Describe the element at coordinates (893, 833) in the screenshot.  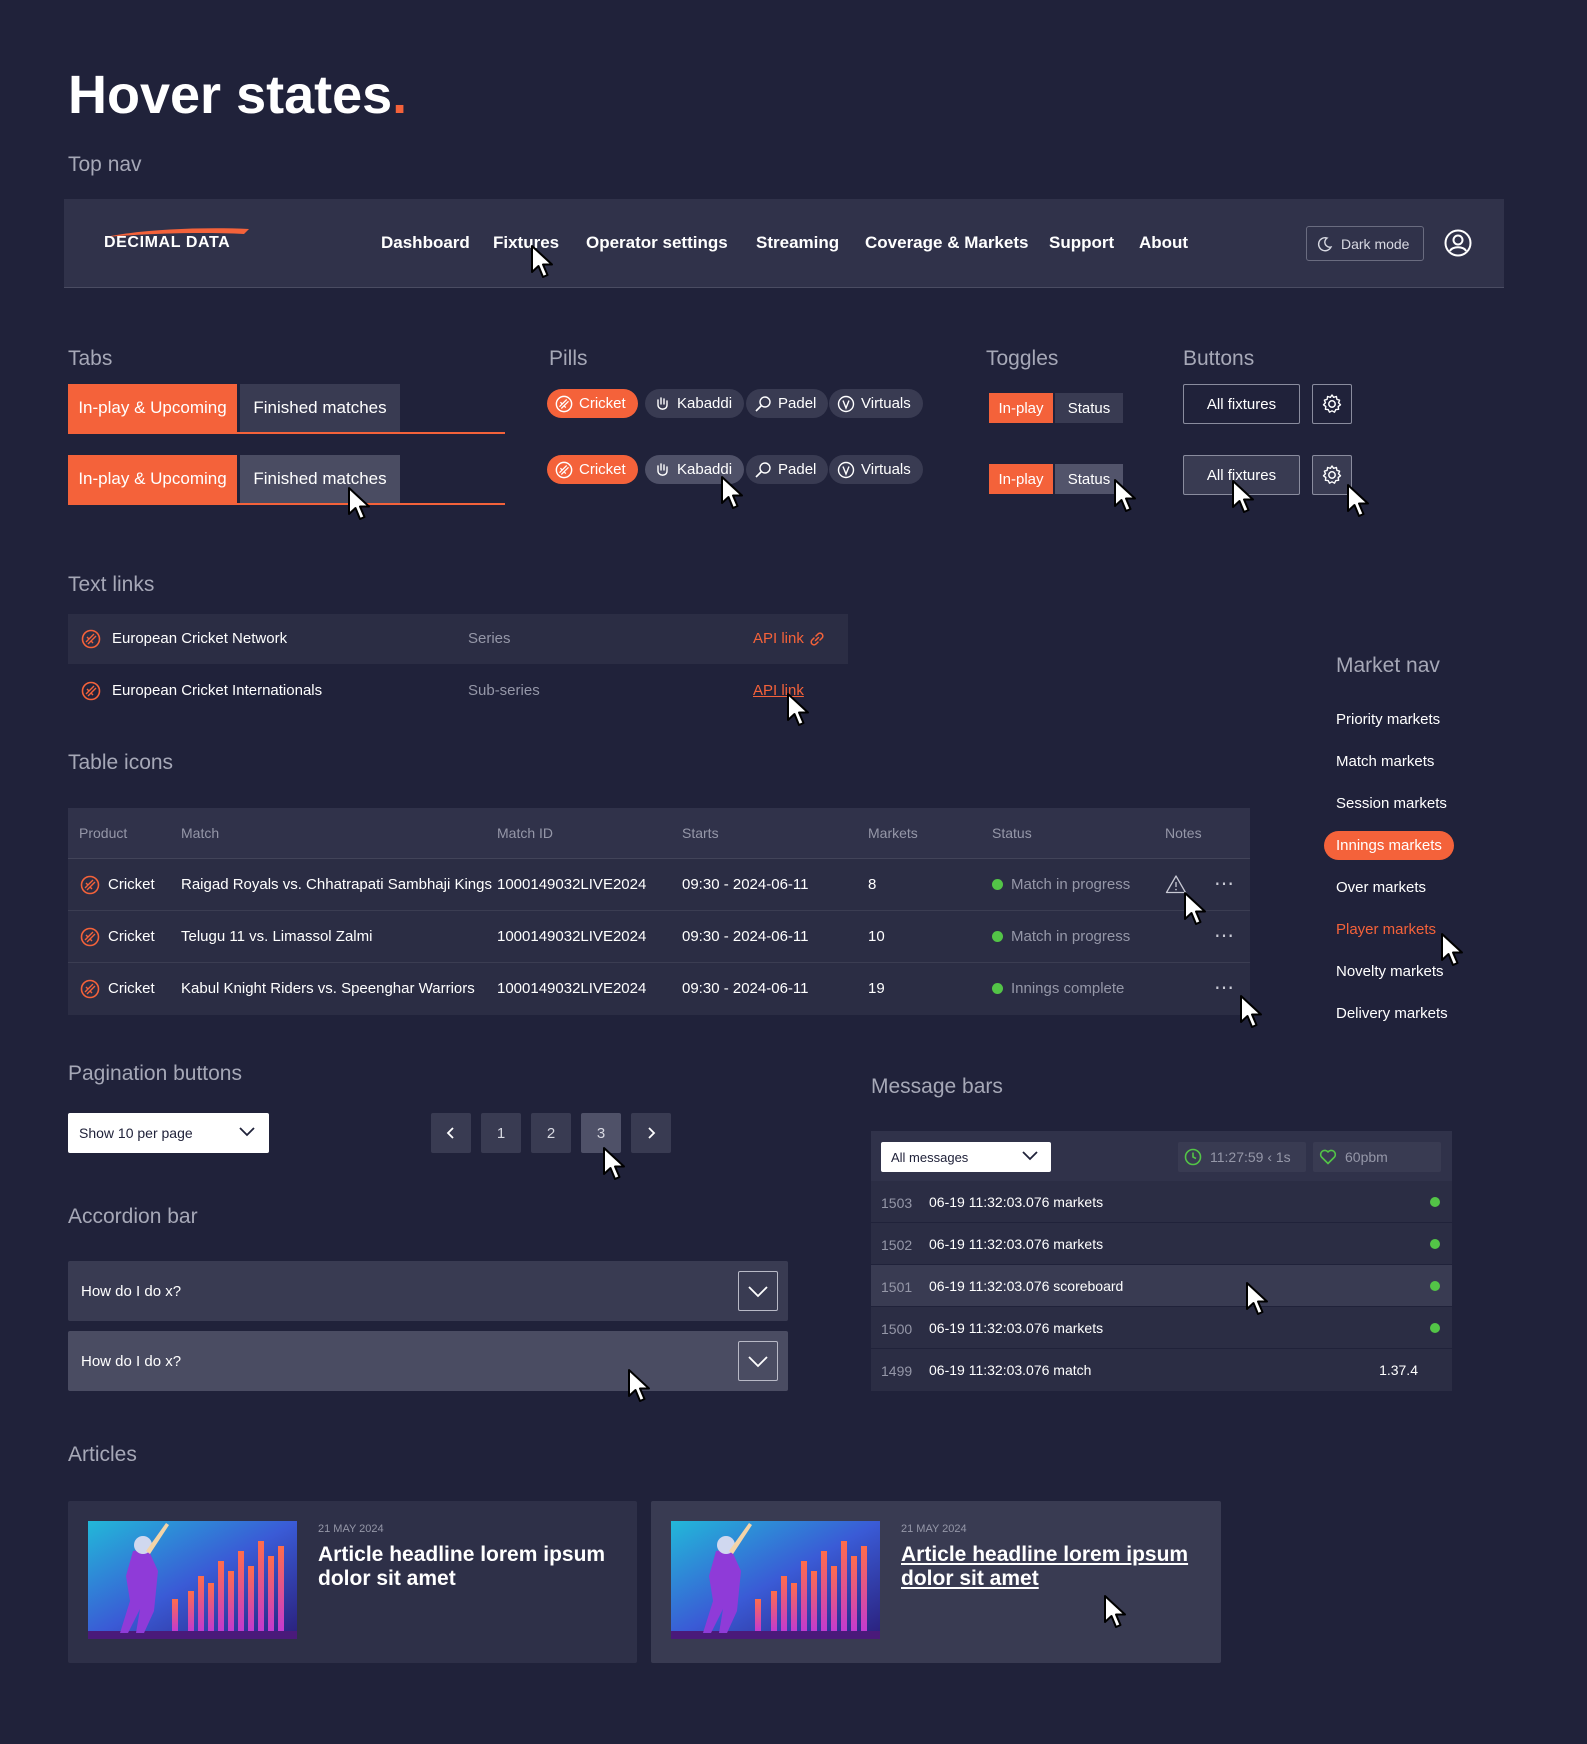
I see `col-markets: Markets` at that location.